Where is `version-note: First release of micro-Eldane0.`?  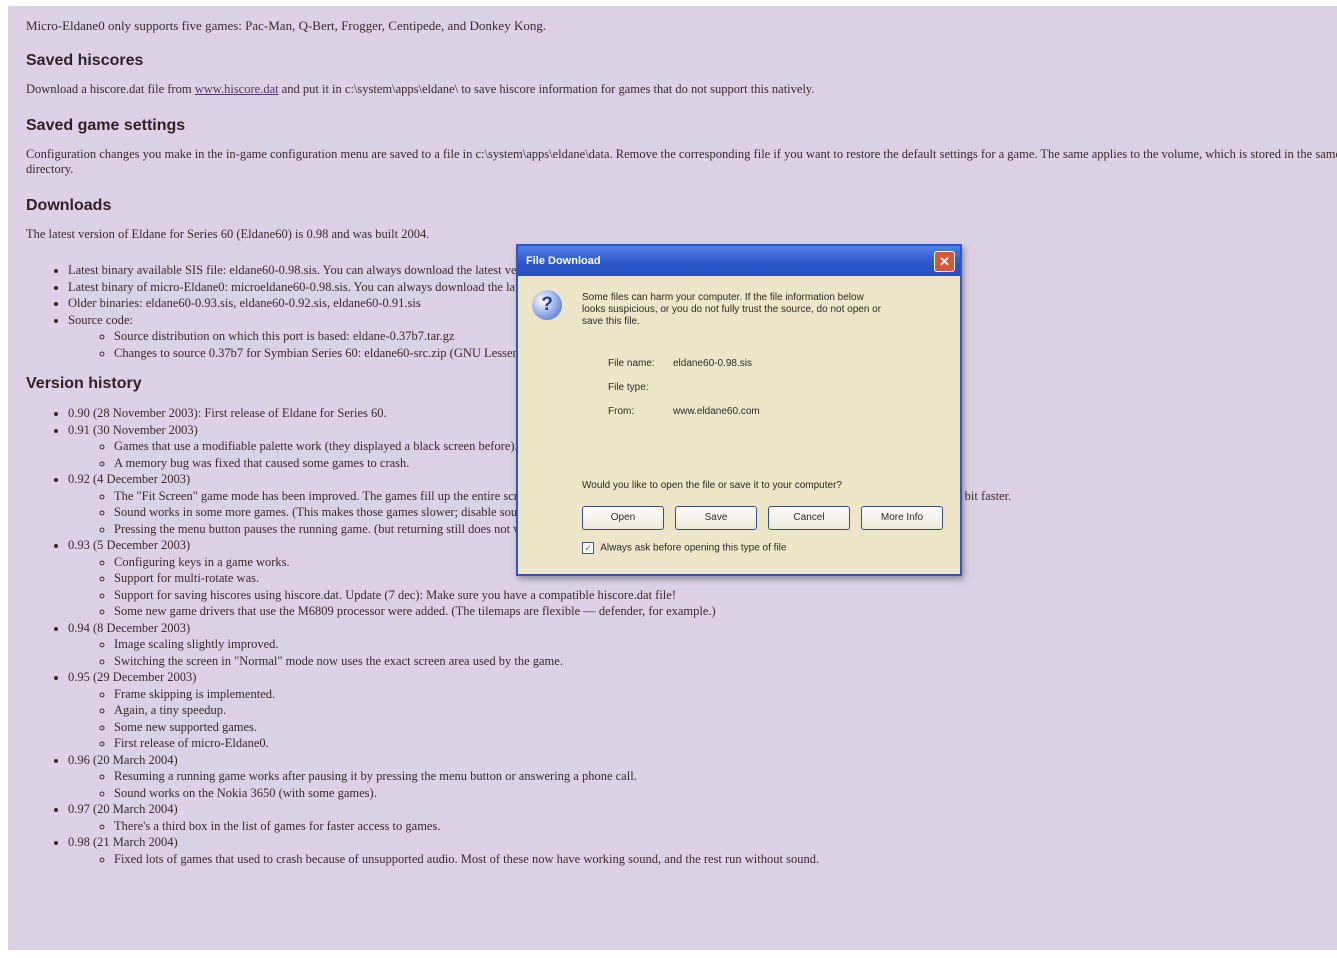
version-note: First release of micro-Eldane0. is located at coordinates (725, 743).